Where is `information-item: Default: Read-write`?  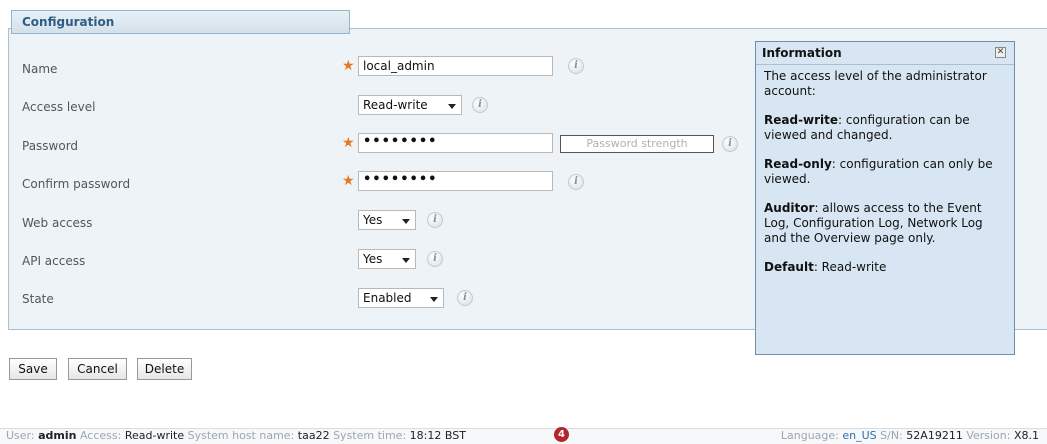 information-item: Default: Read-write is located at coordinates (825, 267).